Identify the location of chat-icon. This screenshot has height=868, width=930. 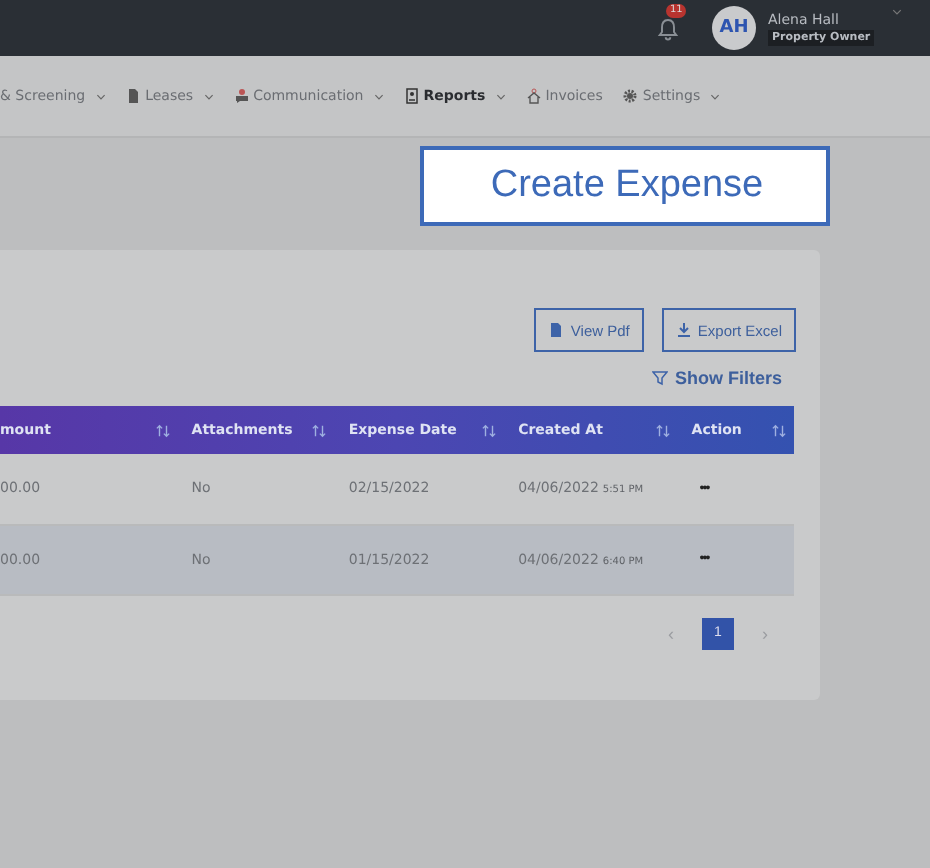
(241, 96).